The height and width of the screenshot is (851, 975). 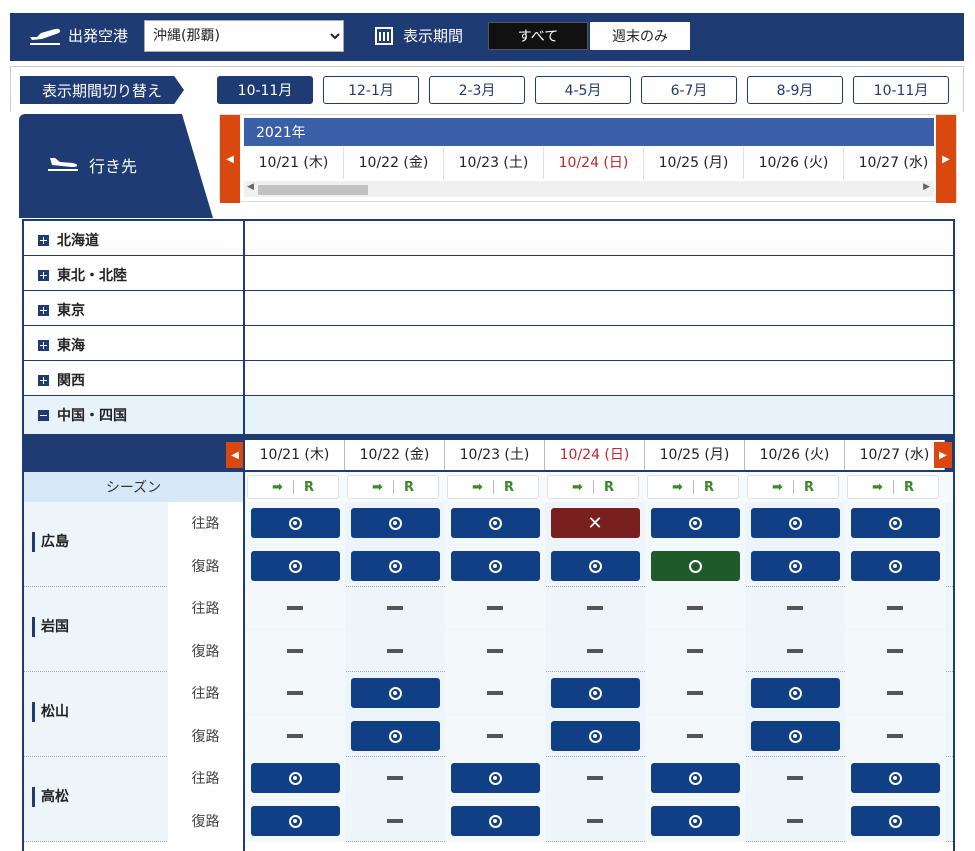 I want to click on column-divider, so click(x=244, y=536).